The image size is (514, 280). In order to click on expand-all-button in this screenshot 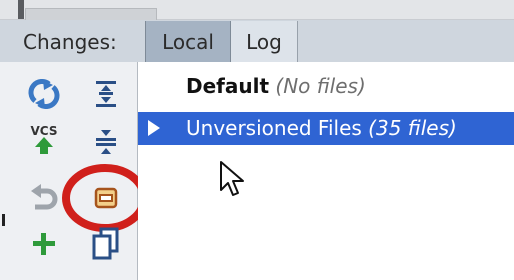, I will do `click(106, 94)`.